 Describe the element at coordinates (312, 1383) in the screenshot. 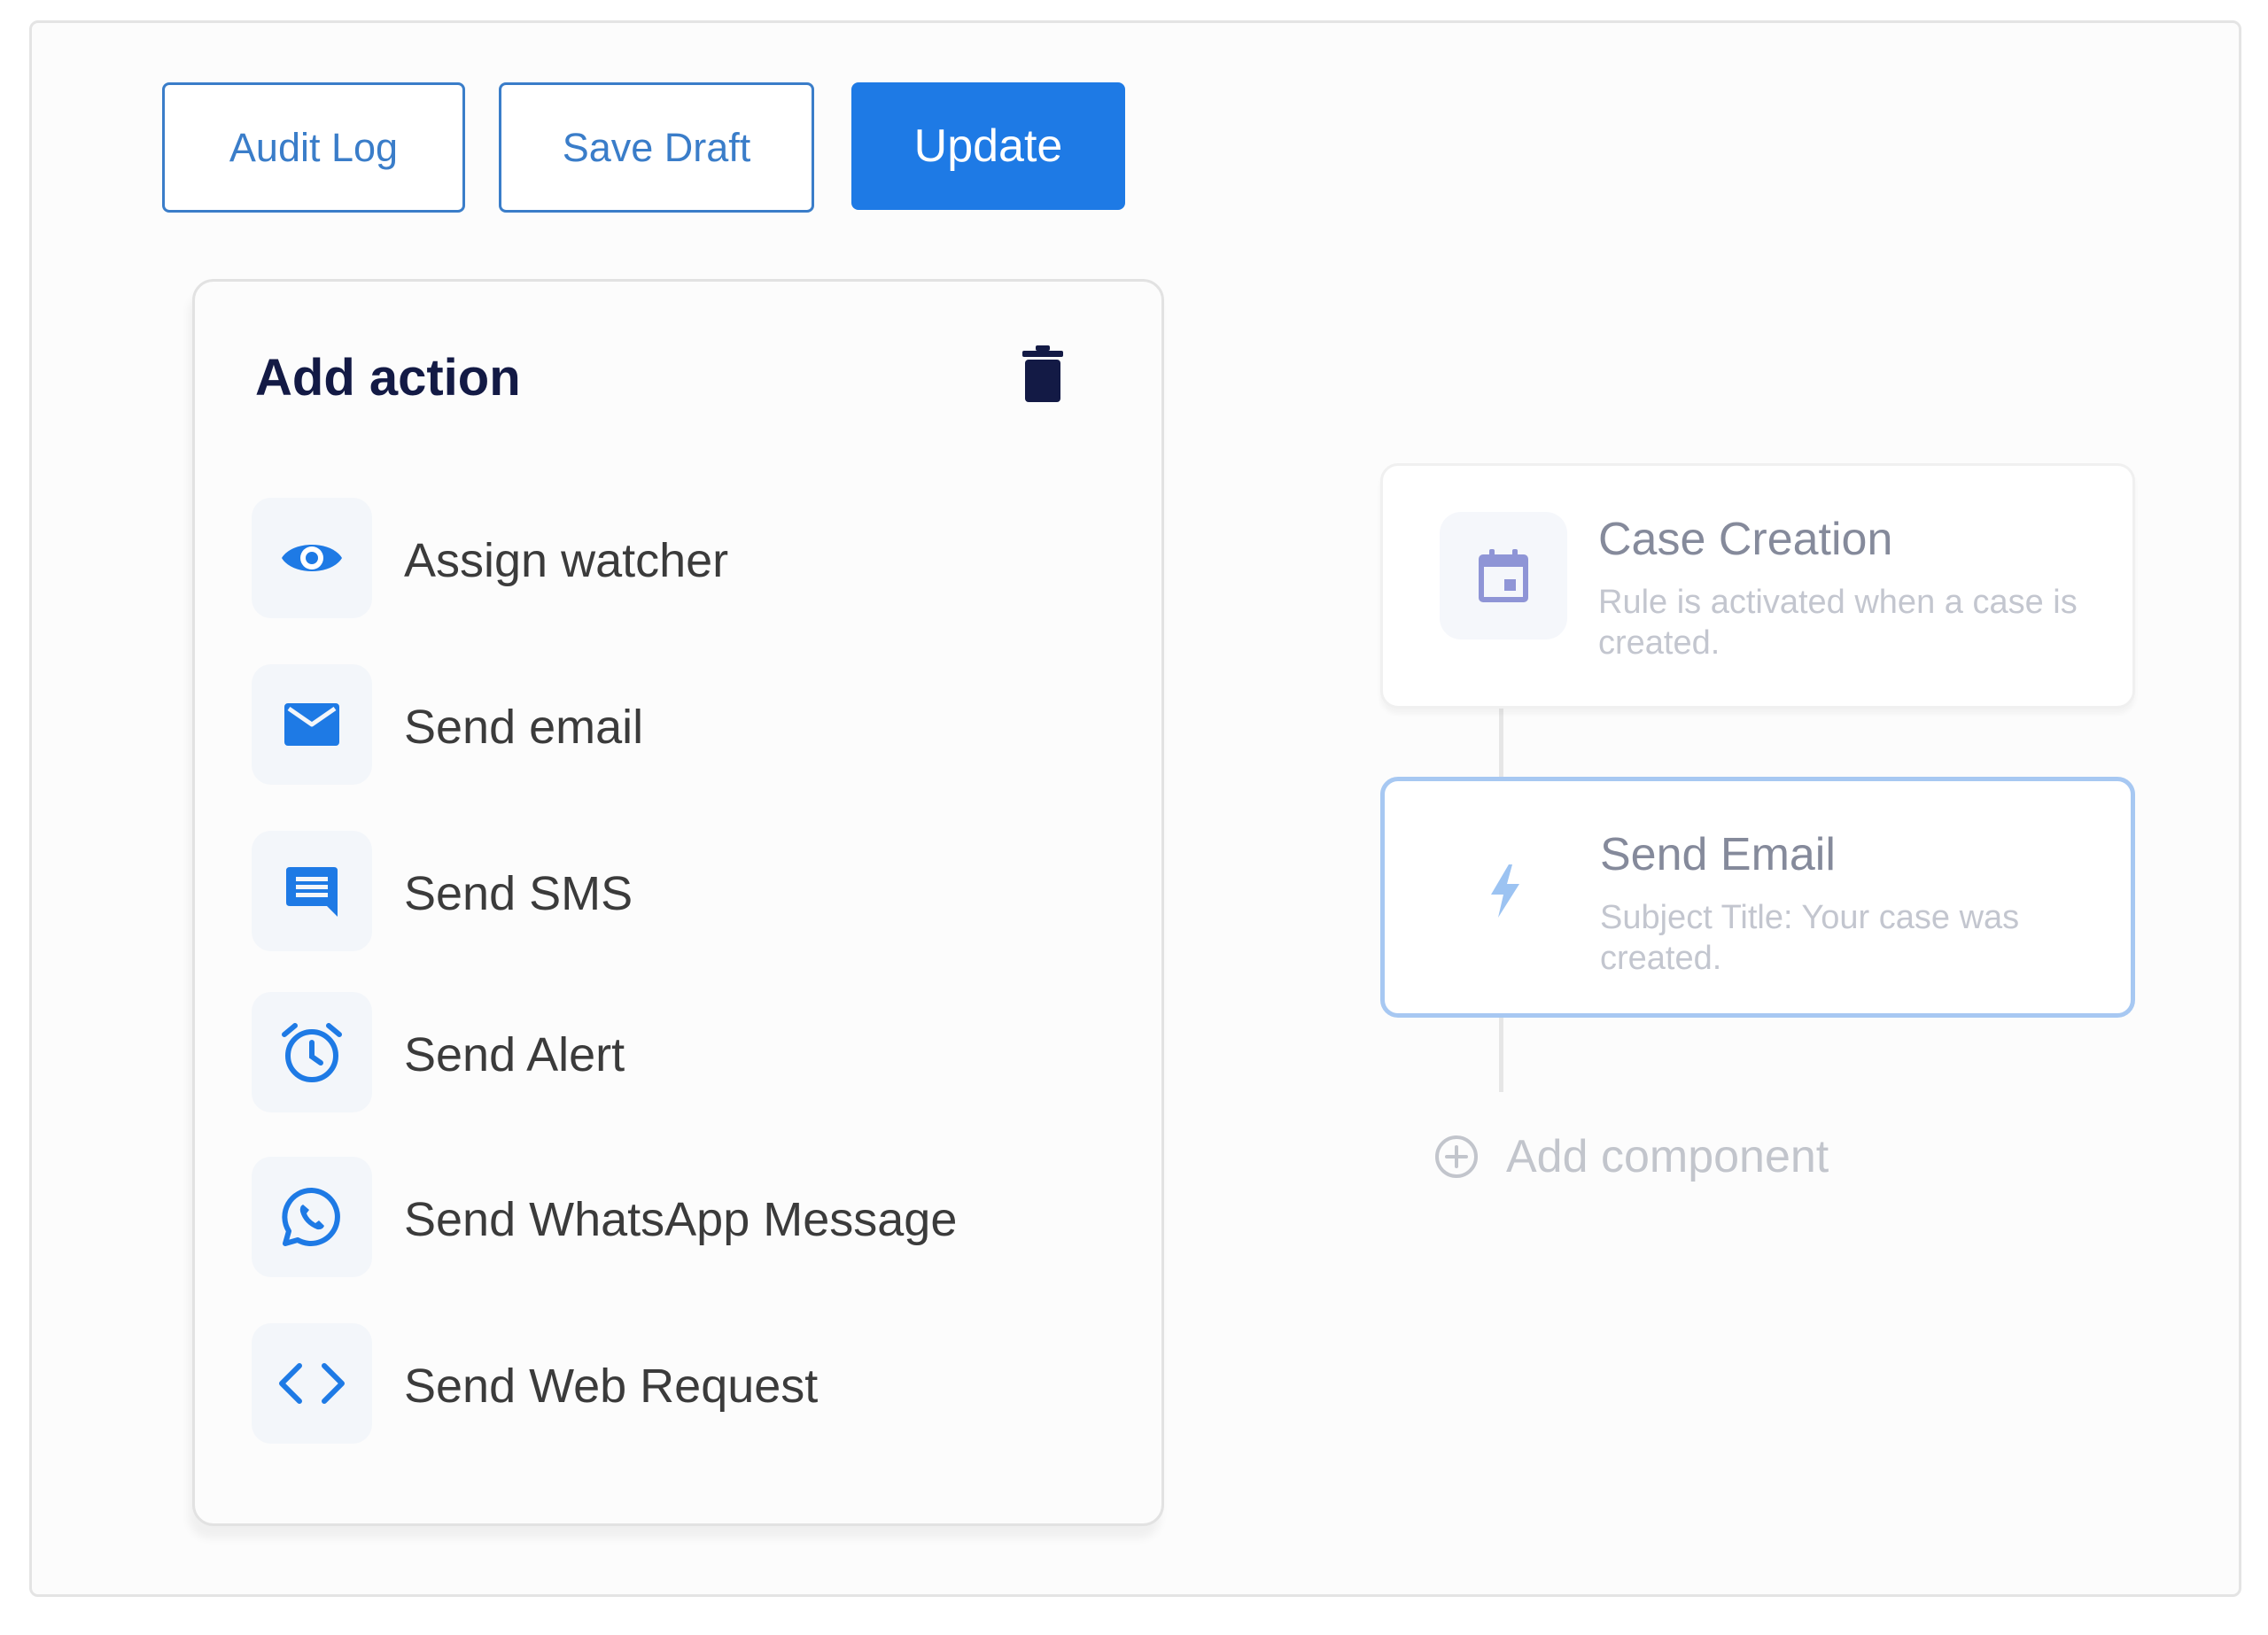

I see `code-icon` at that location.